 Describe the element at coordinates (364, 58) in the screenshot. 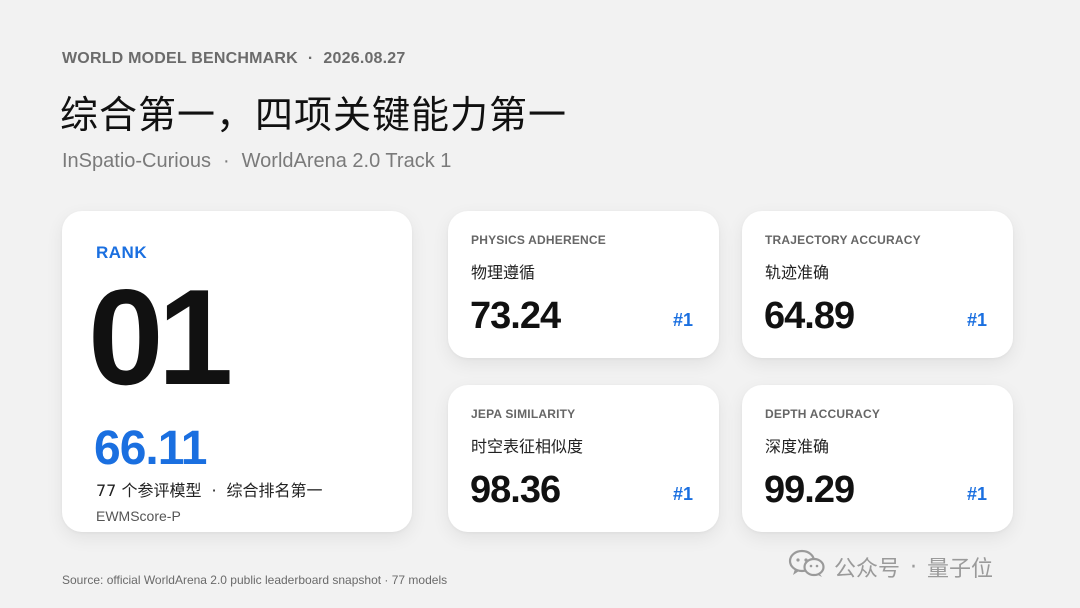

I see `date-label: 2026.08.27` at that location.